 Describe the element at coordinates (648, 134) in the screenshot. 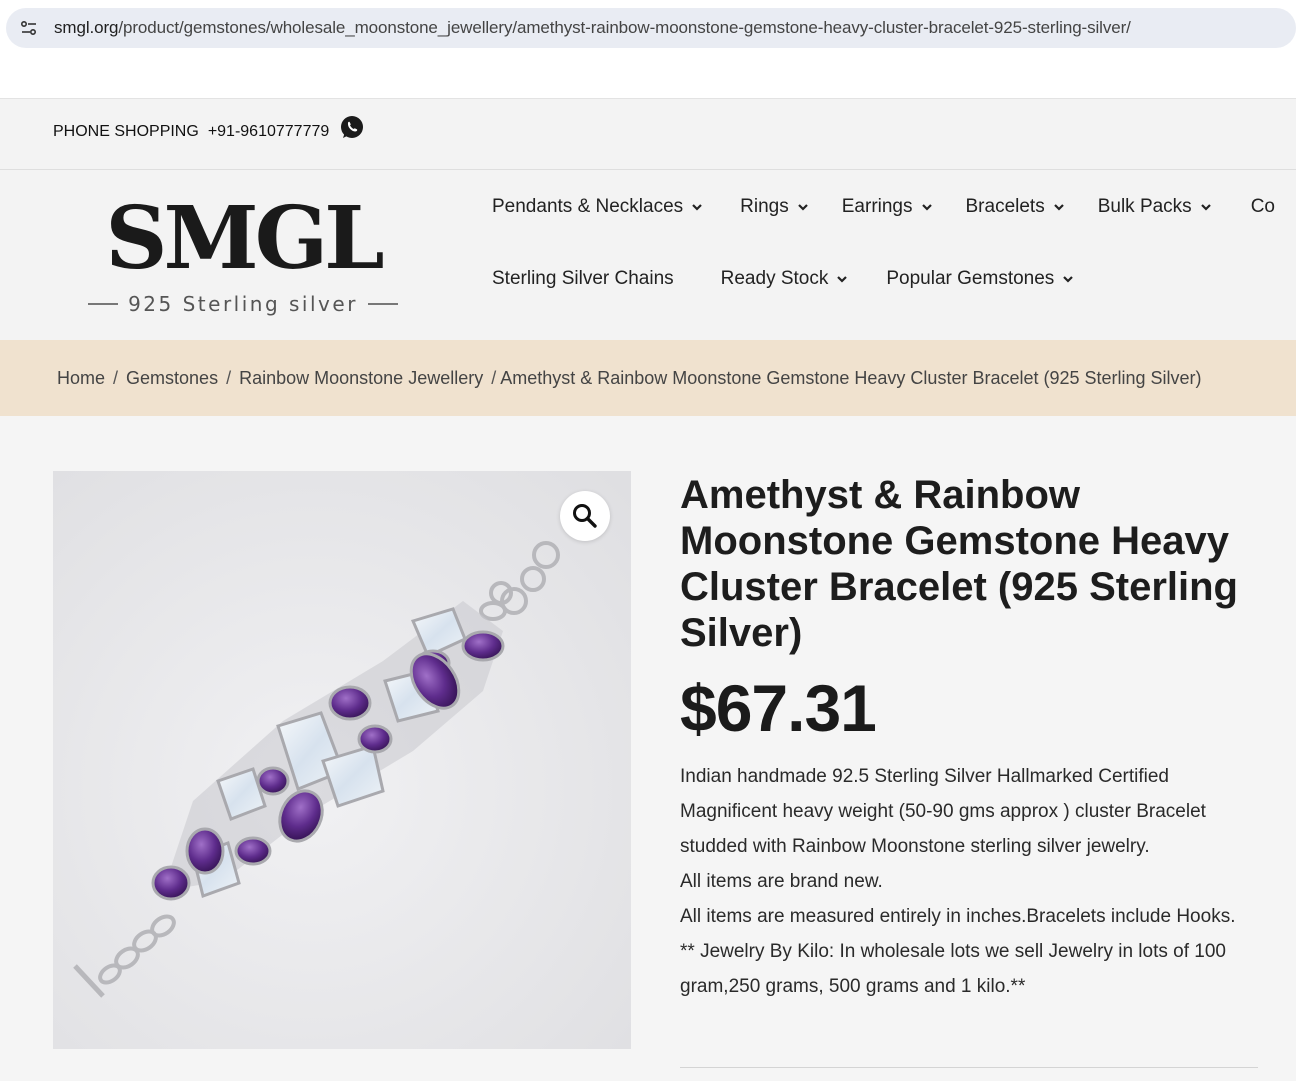

I see `top-info-bar: PHONE SHOPPING +91-9610777779` at that location.